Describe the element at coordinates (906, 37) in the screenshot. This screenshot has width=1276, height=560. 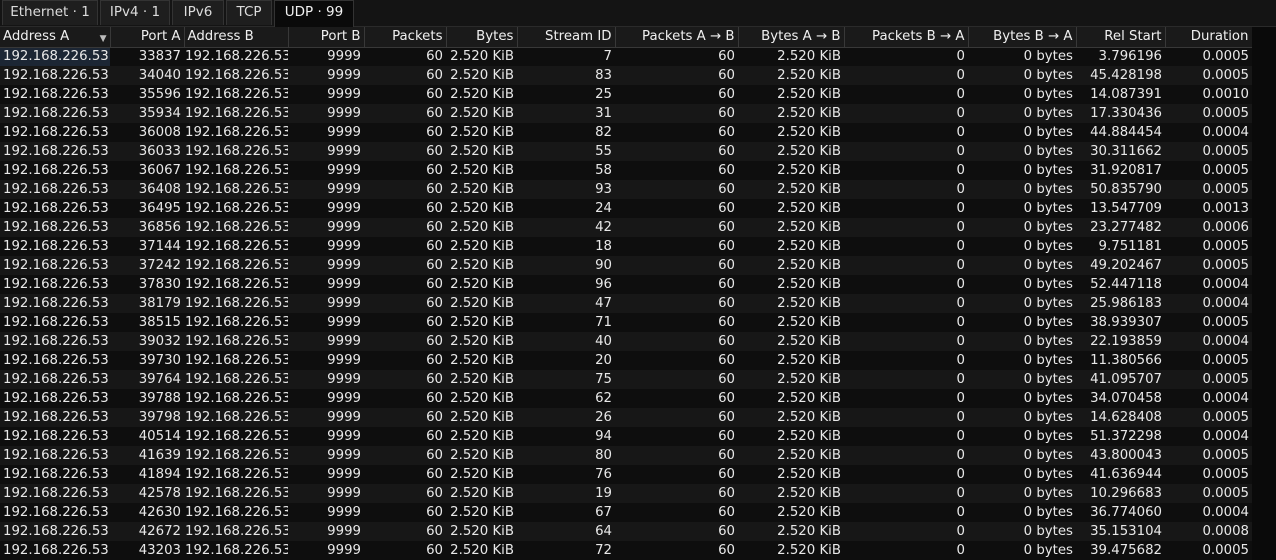
I see `column-header-packets-b-to-a: Packets B → A` at that location.